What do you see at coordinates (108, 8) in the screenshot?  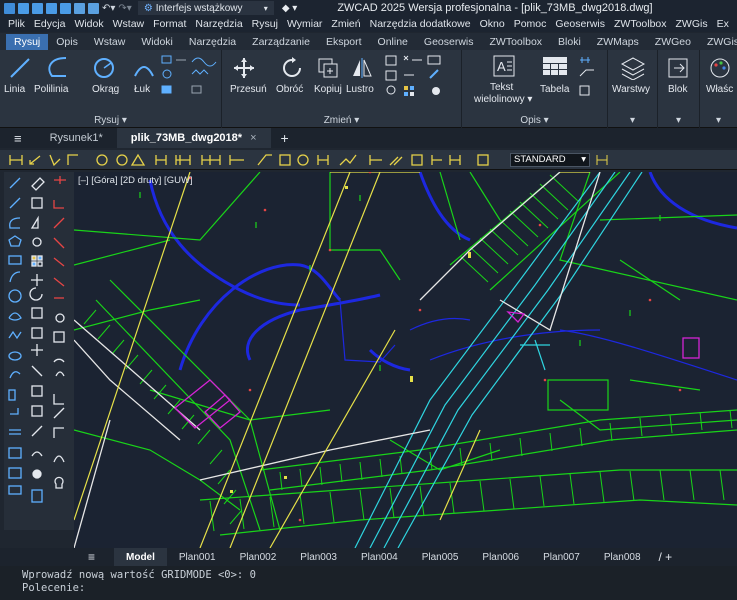 I see `undo-icon: ↶▾` at bounding box center [108, 8].